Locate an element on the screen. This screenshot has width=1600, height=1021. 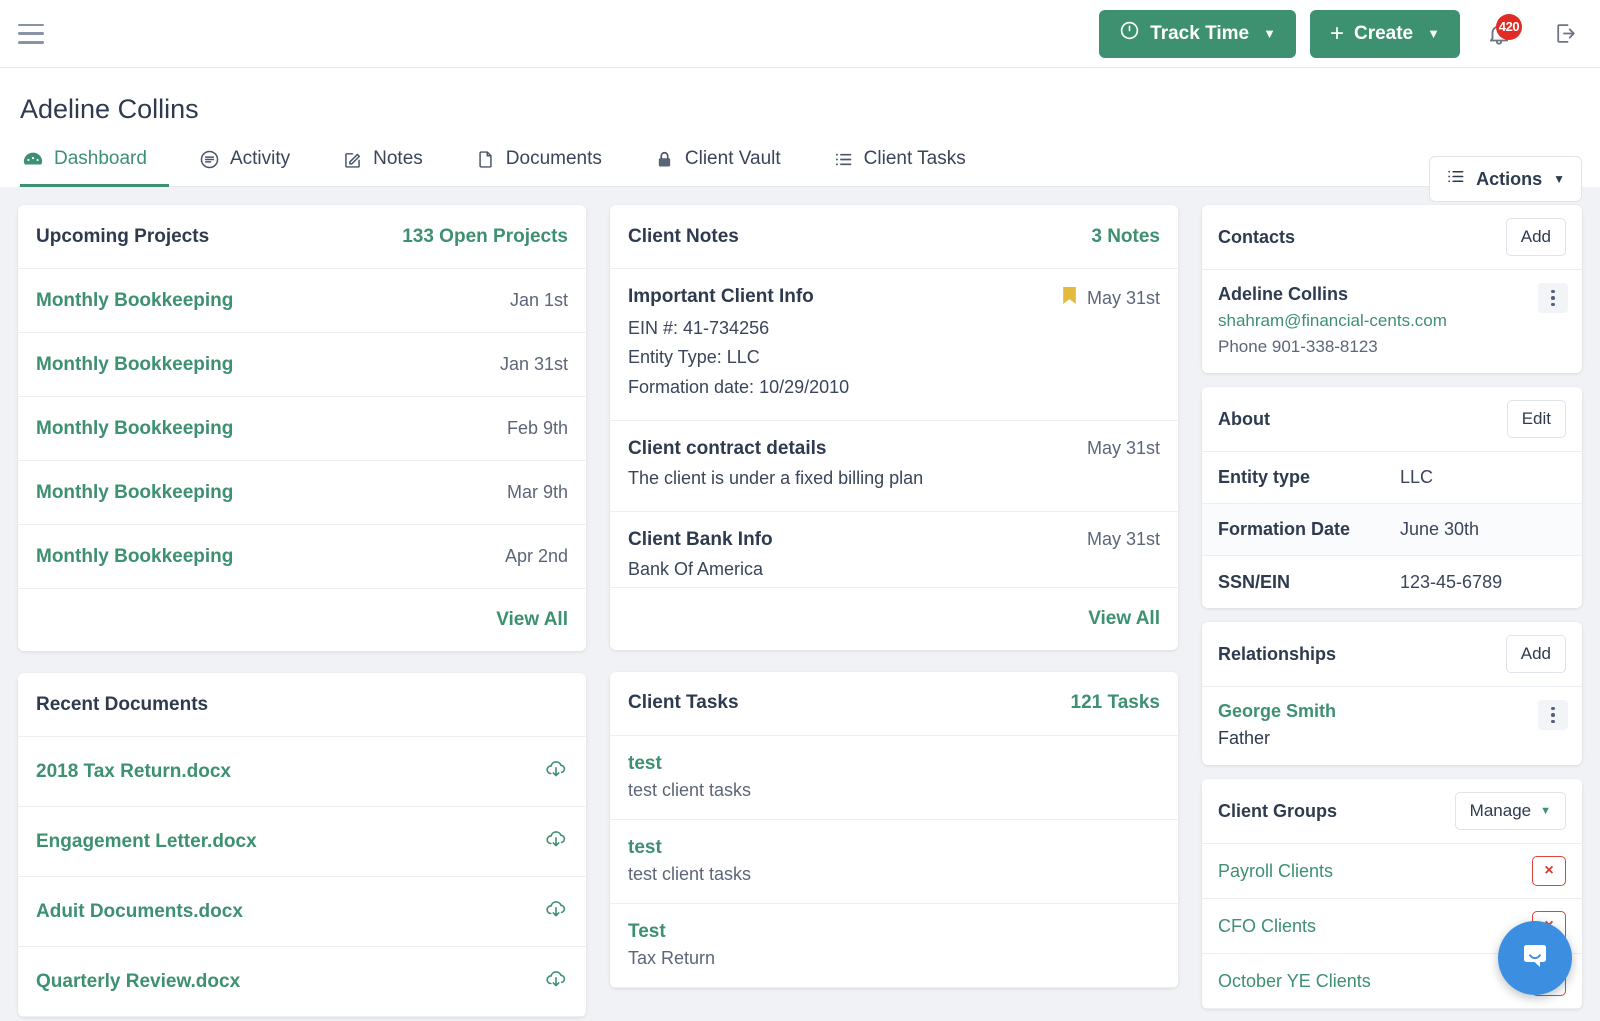
note-body: The client is under a fixed billing plan is located at coordinates (894, 478).